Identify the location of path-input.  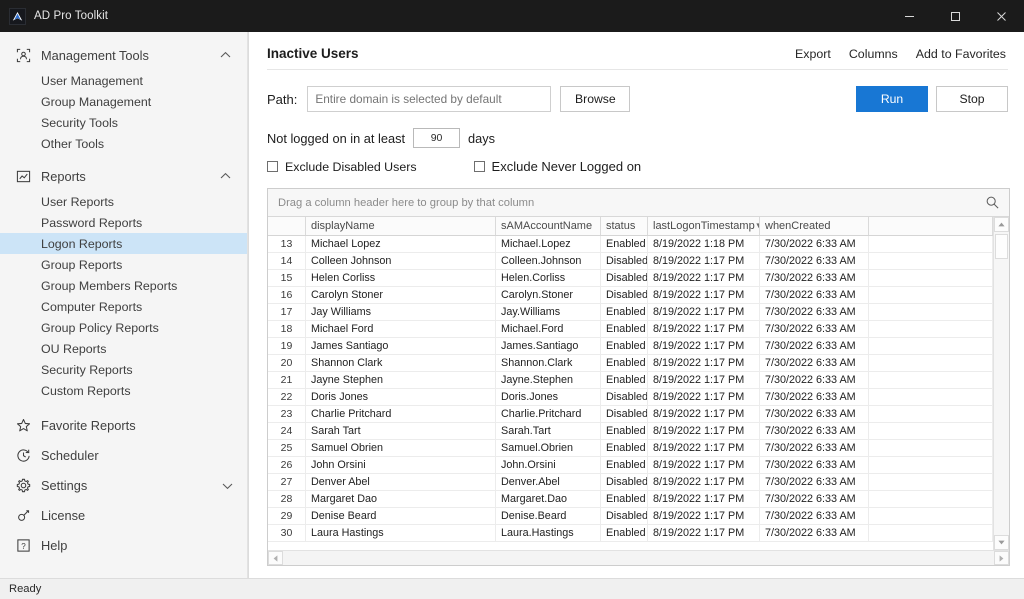
(429, 99).